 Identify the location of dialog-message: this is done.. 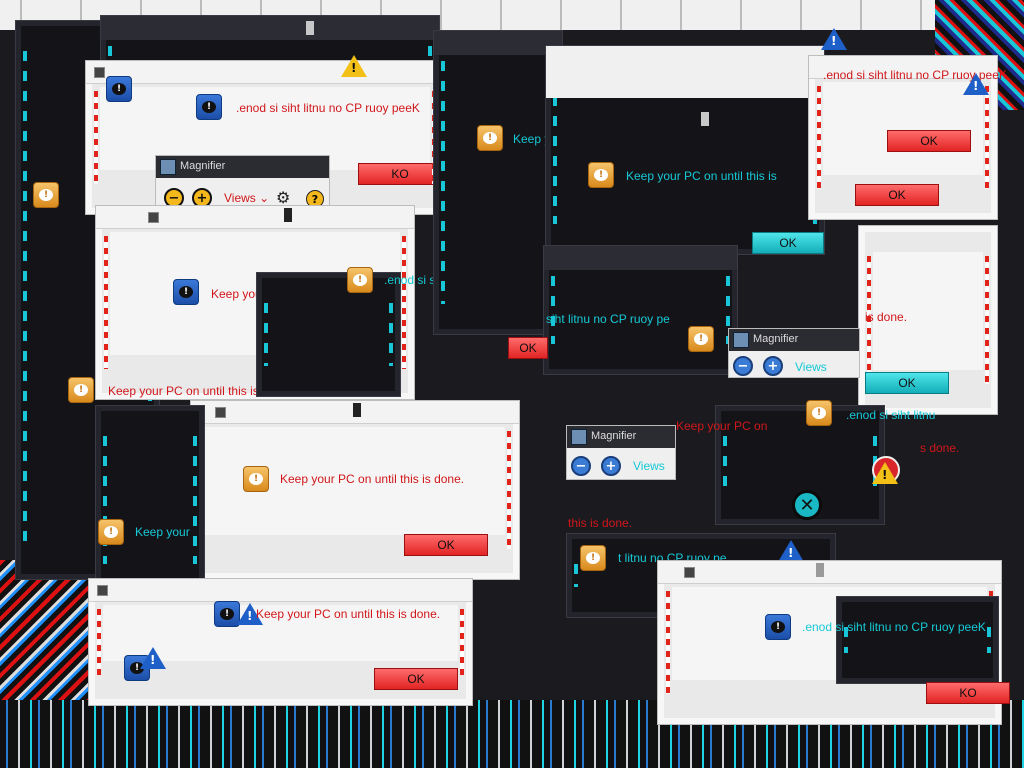
(600, 523).